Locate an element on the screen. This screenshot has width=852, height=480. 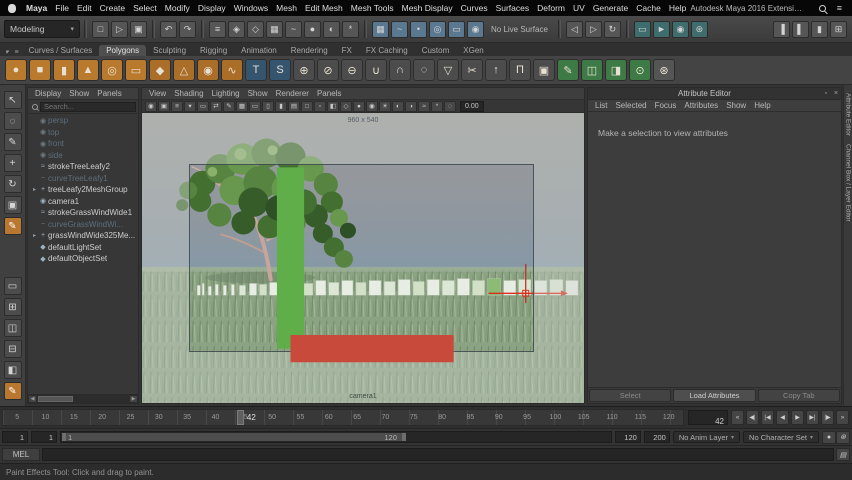
fill-hole-icon: ▣ is located at coordinates (544, 70).